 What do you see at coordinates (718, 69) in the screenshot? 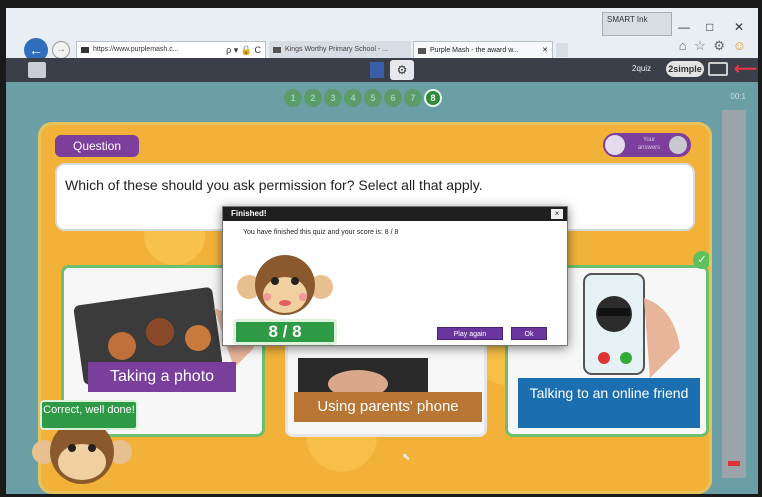
I see `fullscreen-icon` at bounding box center [718, 69].